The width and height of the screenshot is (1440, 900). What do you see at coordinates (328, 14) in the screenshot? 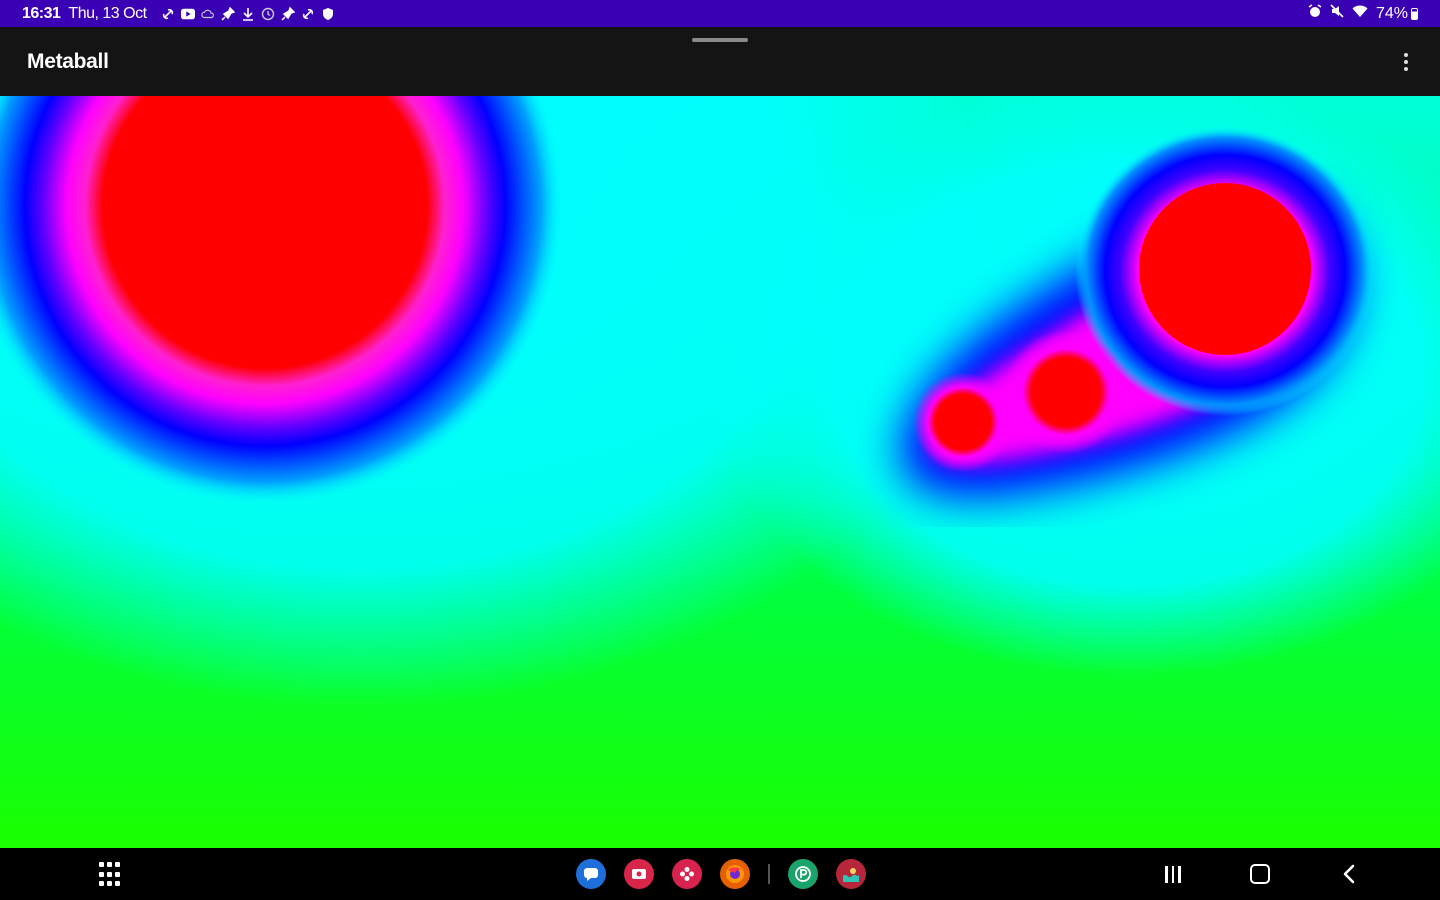
I see `shield-icon` at bounding box center [328, 14].